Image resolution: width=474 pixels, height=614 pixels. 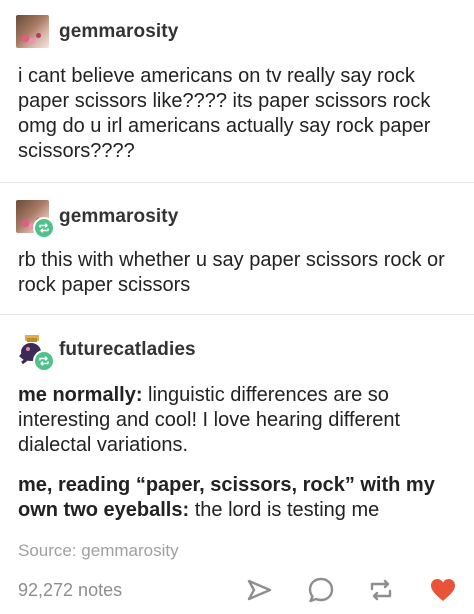 What do you see at coordinates (98, 551) in the screenshot?
I see `source-link: Source: gemmarosity` at bounding box center [98, 551].